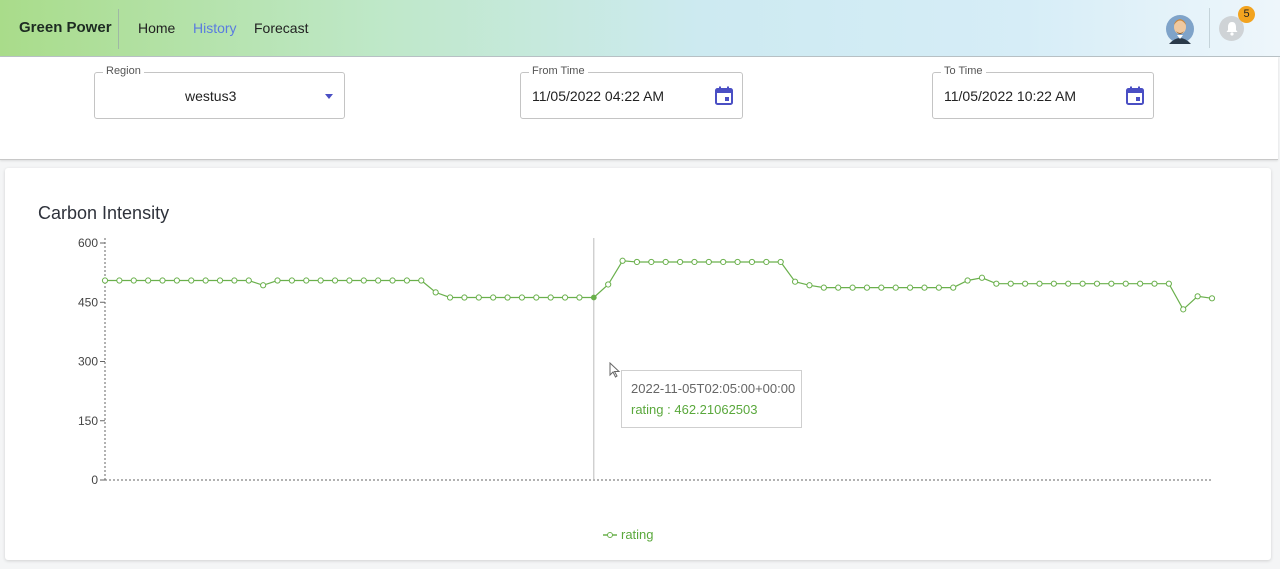  I want to click on series-line-rating, so click(659, 285).